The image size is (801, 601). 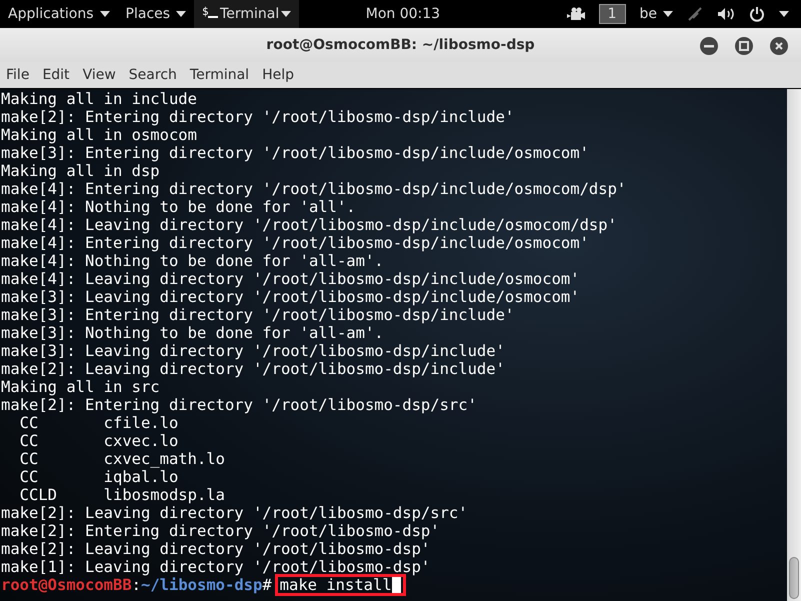 What do you see at coordinates (216, 549) in the screenshot?
I see `terminal-output-line: make[2]: Leaving directory '/root/libosmo-dsp'` at bounding box center [216, 549].